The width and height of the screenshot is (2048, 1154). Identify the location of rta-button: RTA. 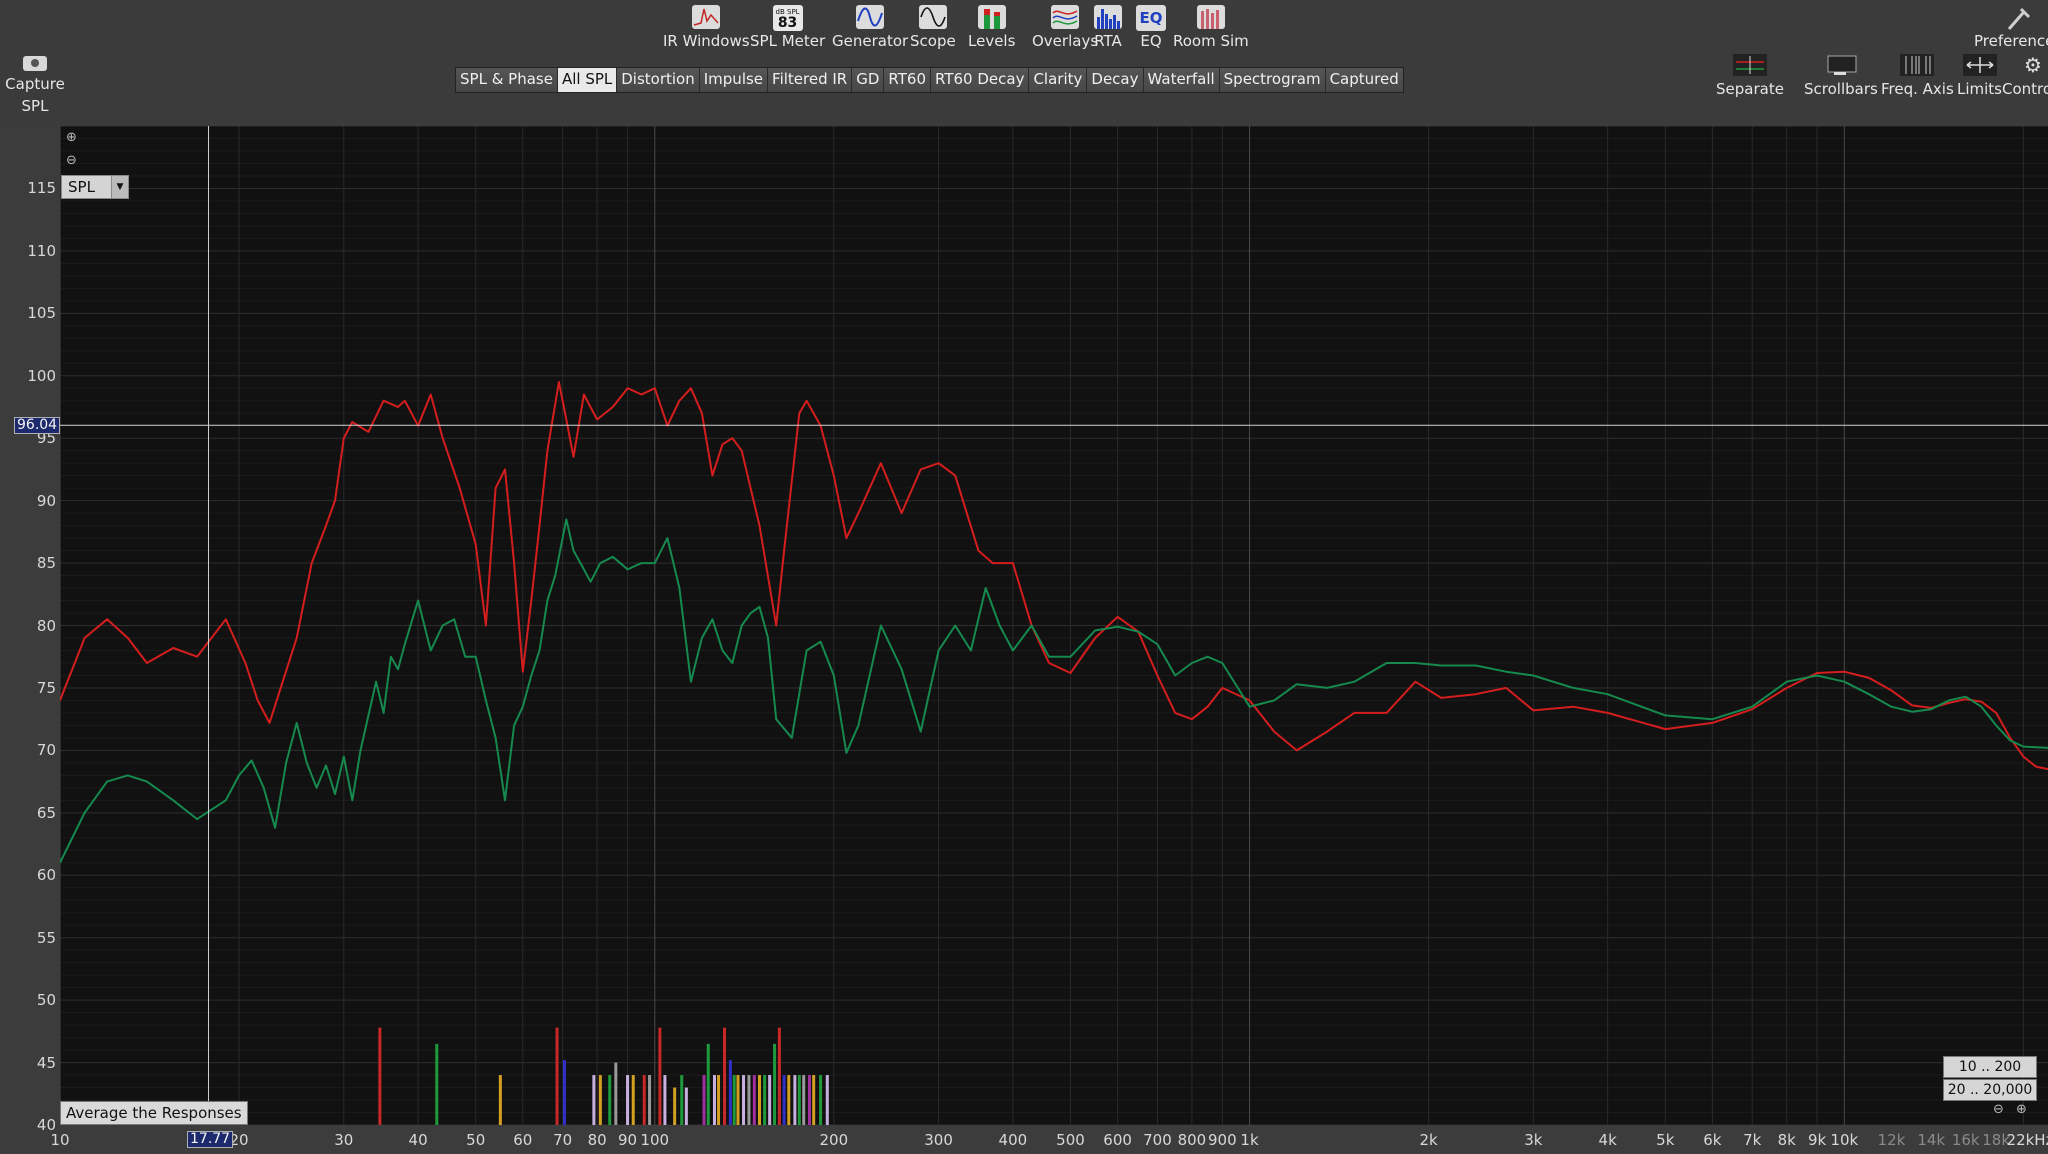
(1108, 25).